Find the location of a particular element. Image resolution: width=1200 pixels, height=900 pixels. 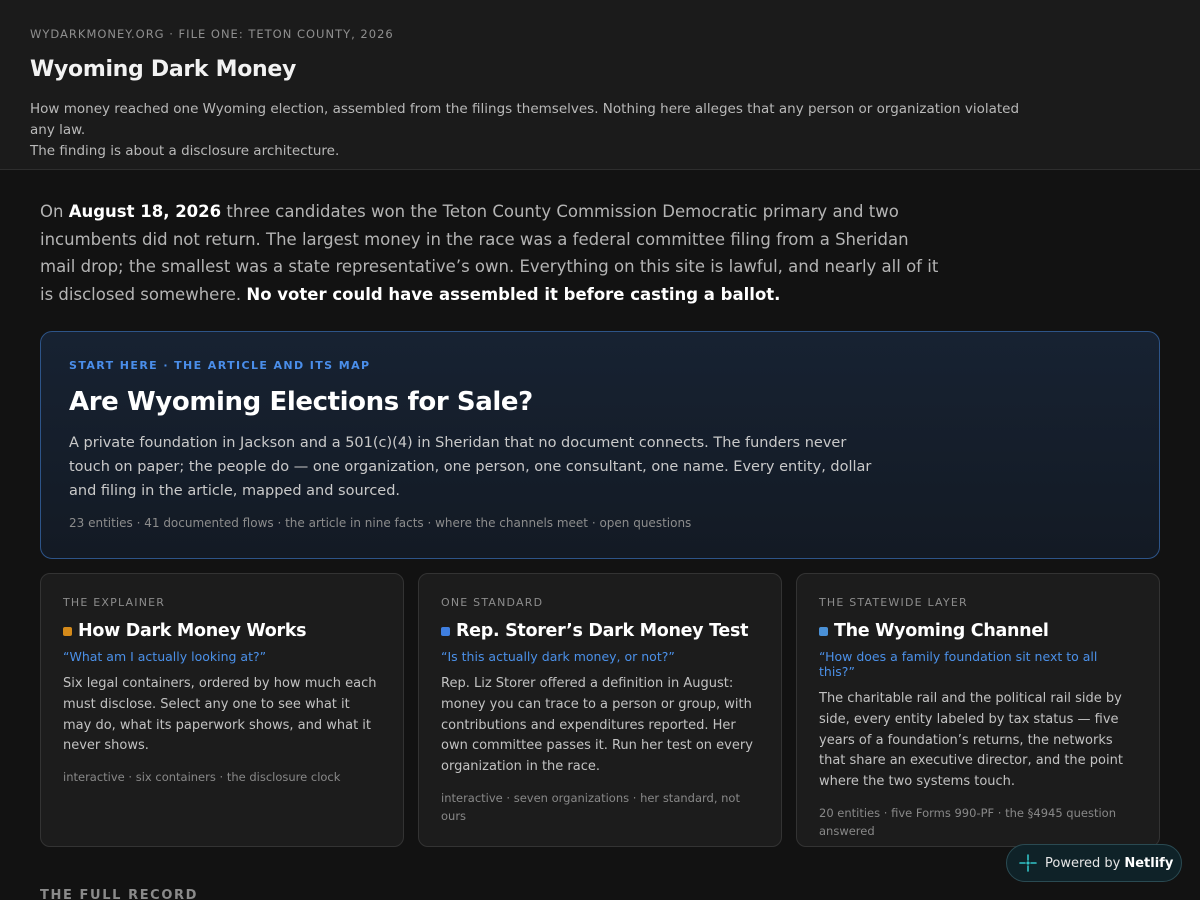

card-title: Rep. Storer’s Dark Money Test is located at coordinates (600, 631).